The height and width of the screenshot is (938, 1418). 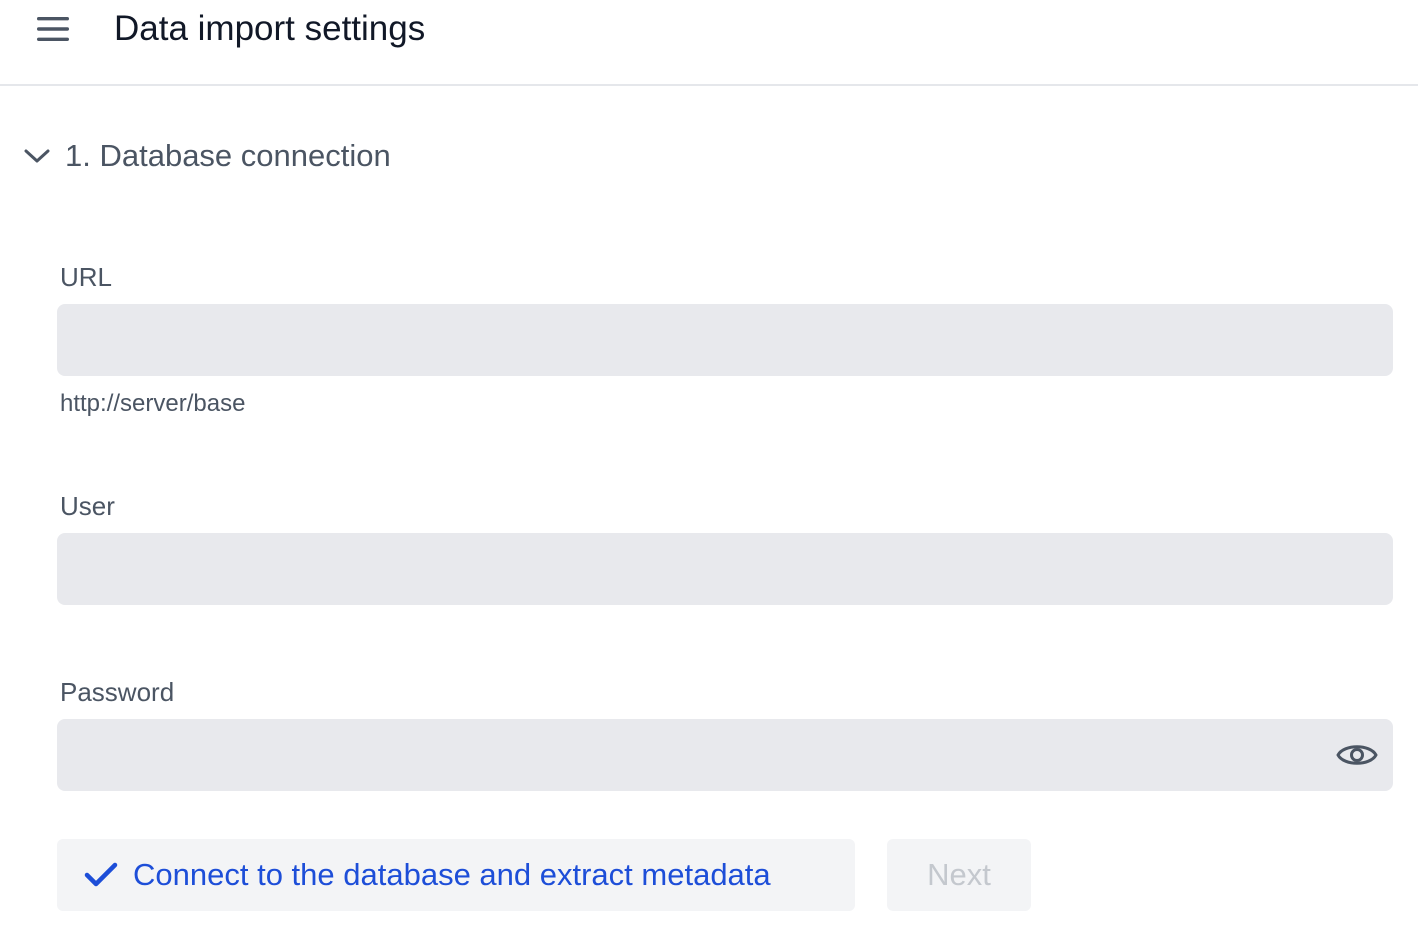 I want to click on url-hint: http://server/base, so click(x=153, y=403).